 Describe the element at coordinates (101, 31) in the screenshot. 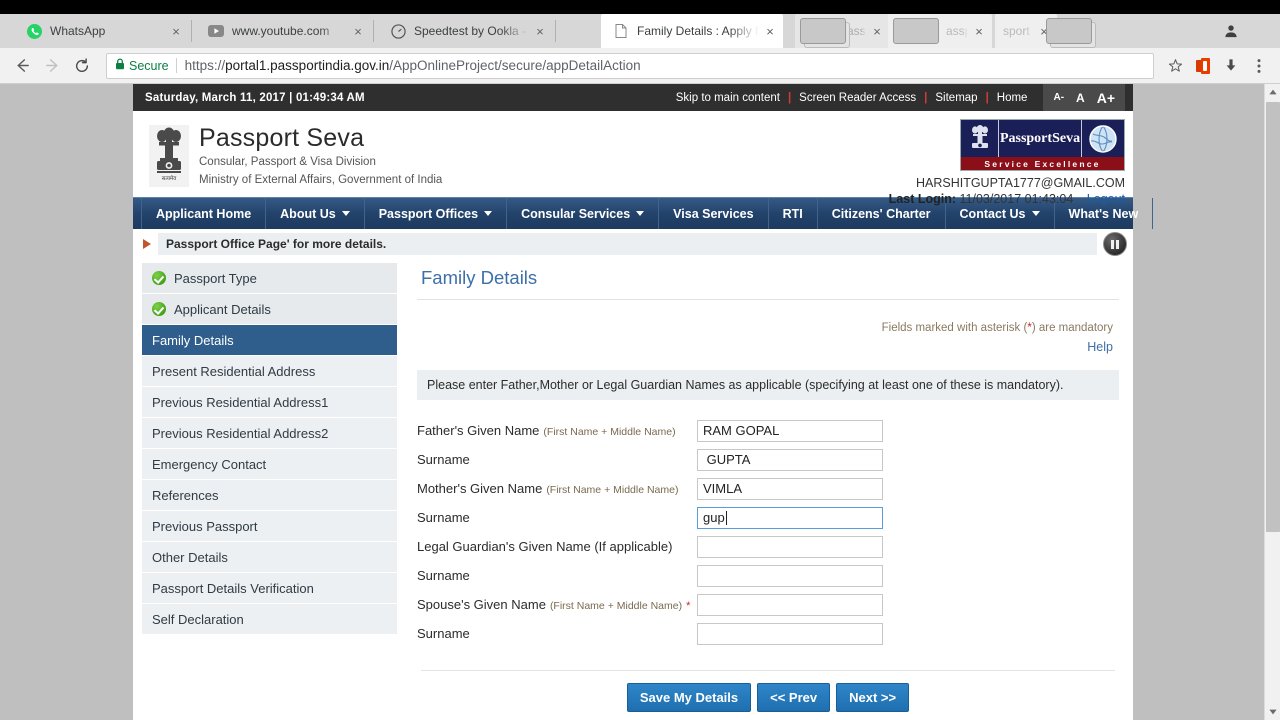

I see `browser-tab-whatsapp: WhatsApp ×` at that location.